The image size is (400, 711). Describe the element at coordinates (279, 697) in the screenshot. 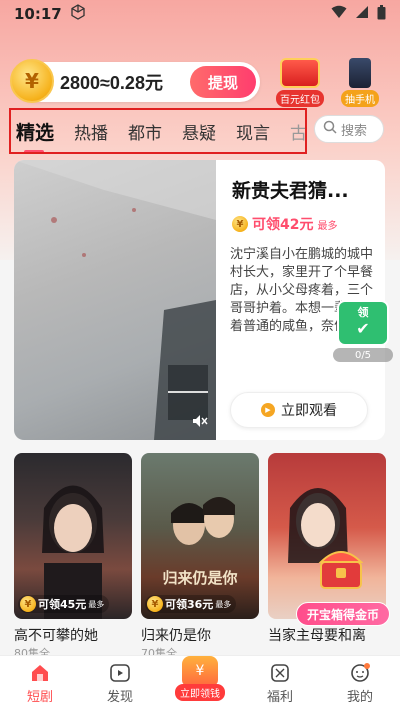

I see `nav-label: 福利` at that location.